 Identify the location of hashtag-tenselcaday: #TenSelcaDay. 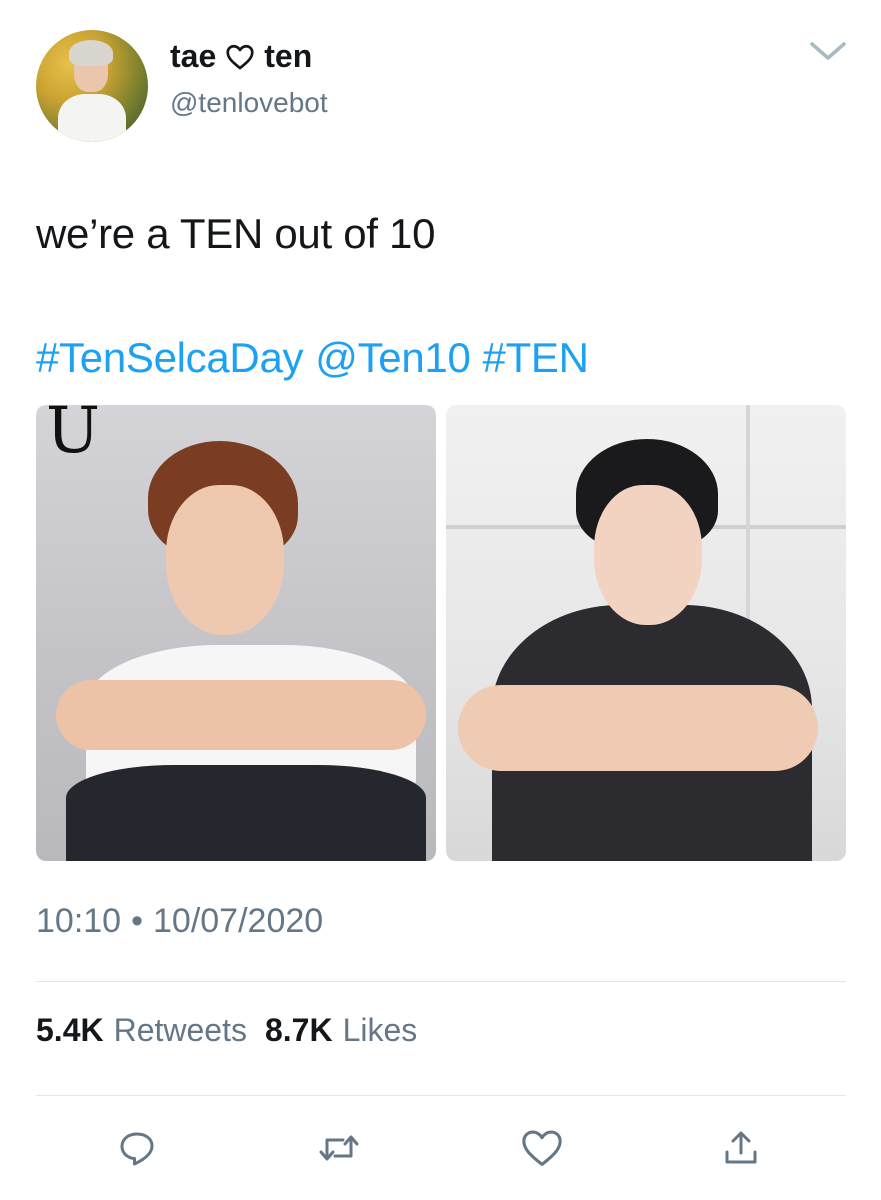
(170, 358).